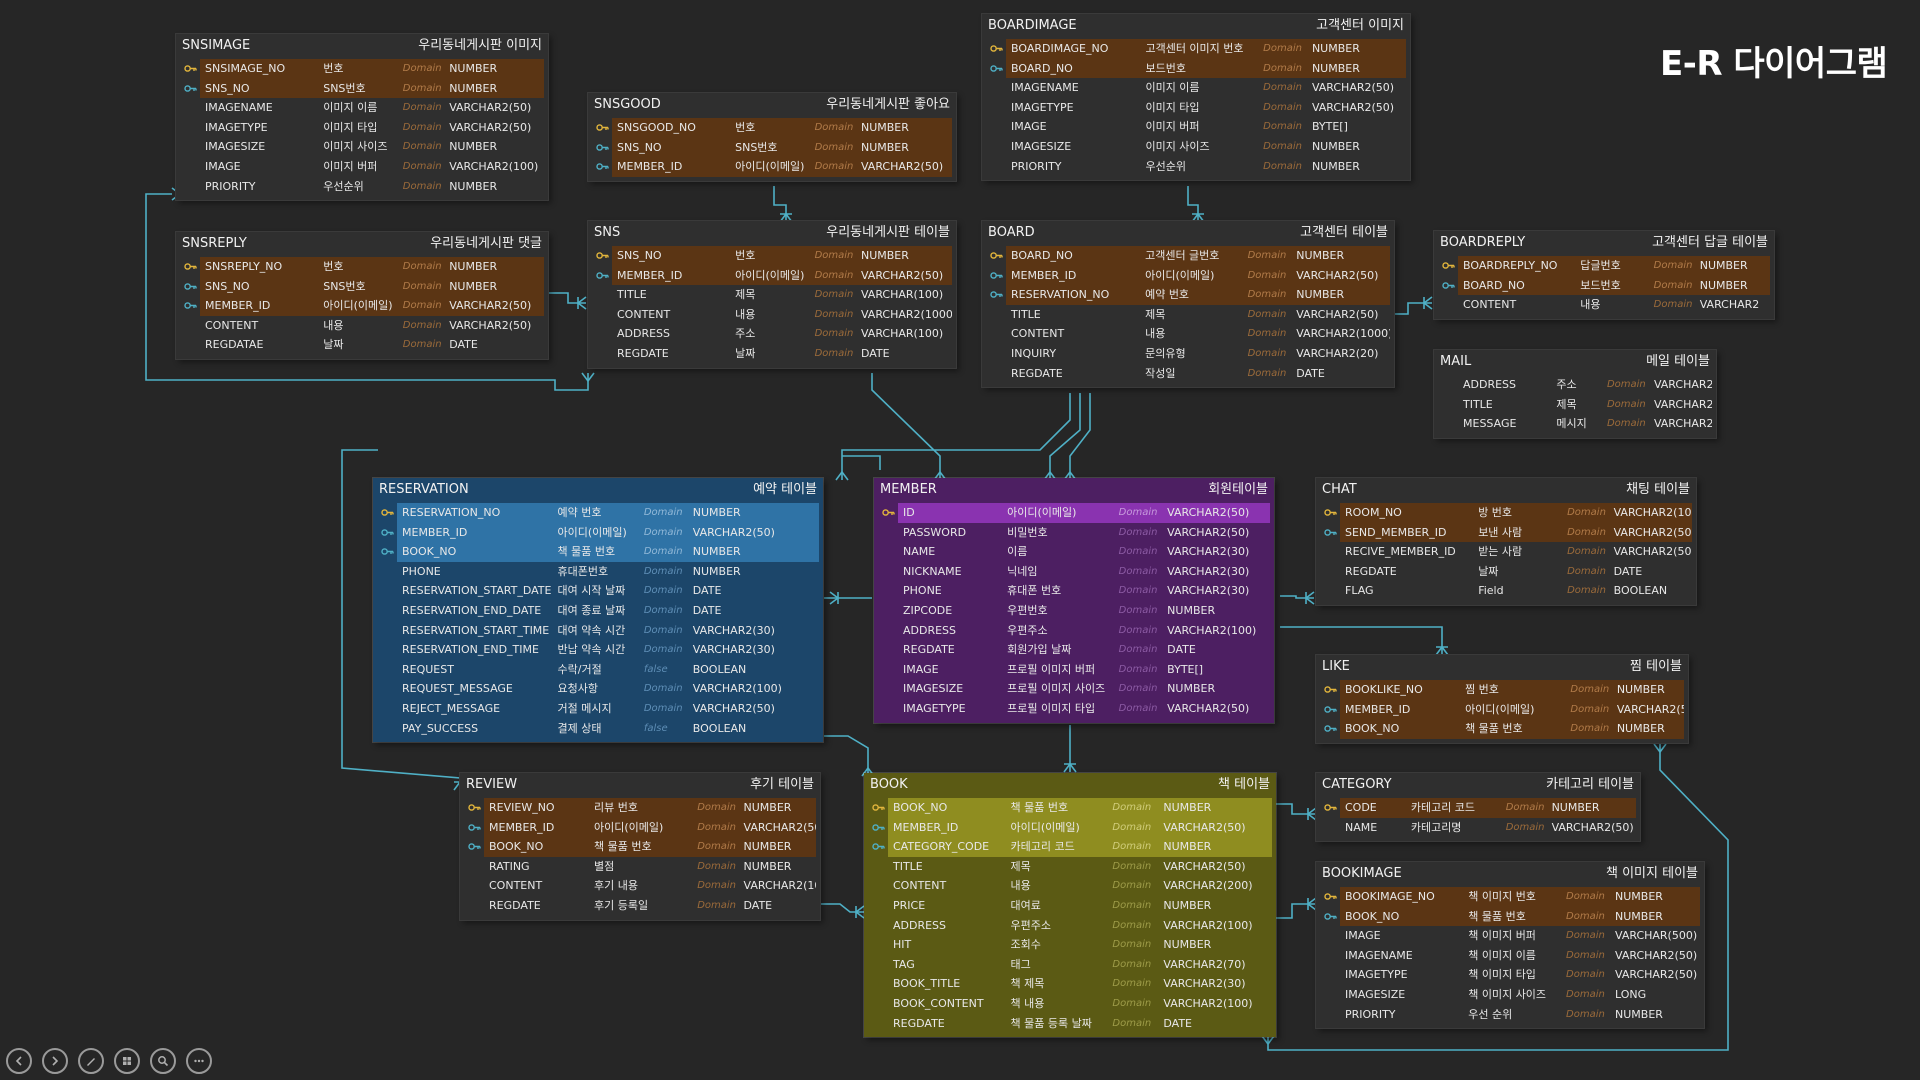  What do you see at coordinates (19, 1061) in the screenshot?
I see `prev-slide-icon` at bounding box center [19, 1061].